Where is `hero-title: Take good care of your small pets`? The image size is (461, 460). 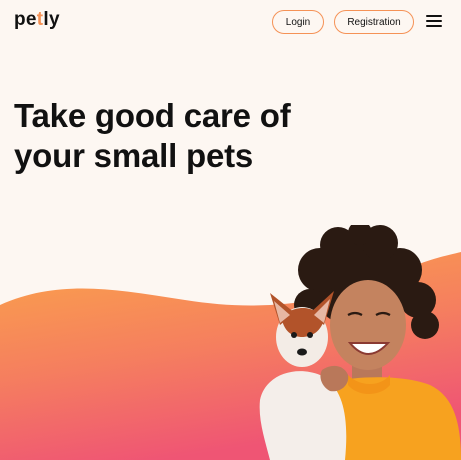
hero-title: Take good care of your small pets is located at coordinates (174, 135).